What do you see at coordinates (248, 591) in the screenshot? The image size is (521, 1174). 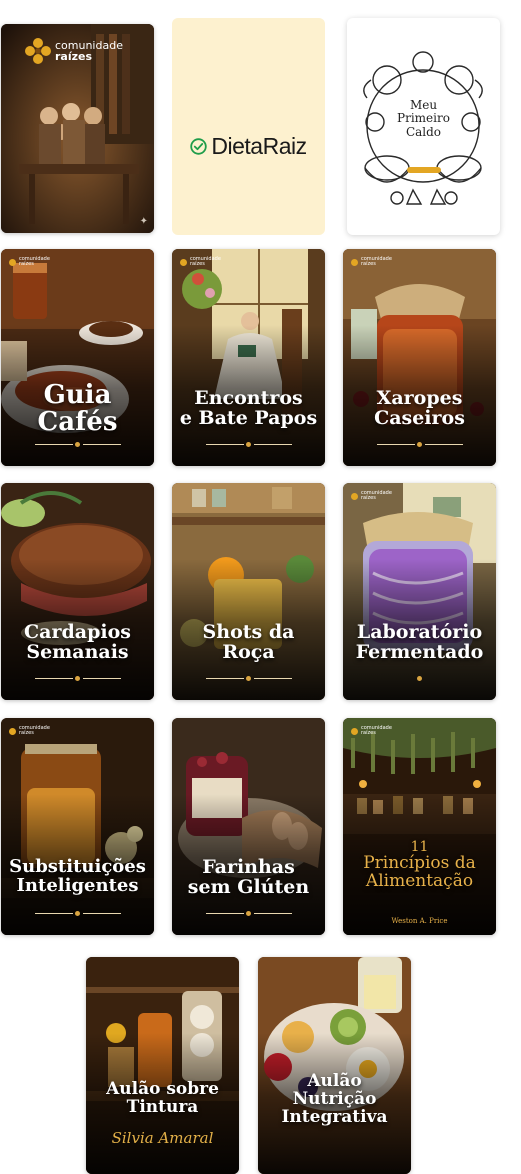 I see `card-shots-da-roca: Shots da Roça` at bounding box center [248, 591].